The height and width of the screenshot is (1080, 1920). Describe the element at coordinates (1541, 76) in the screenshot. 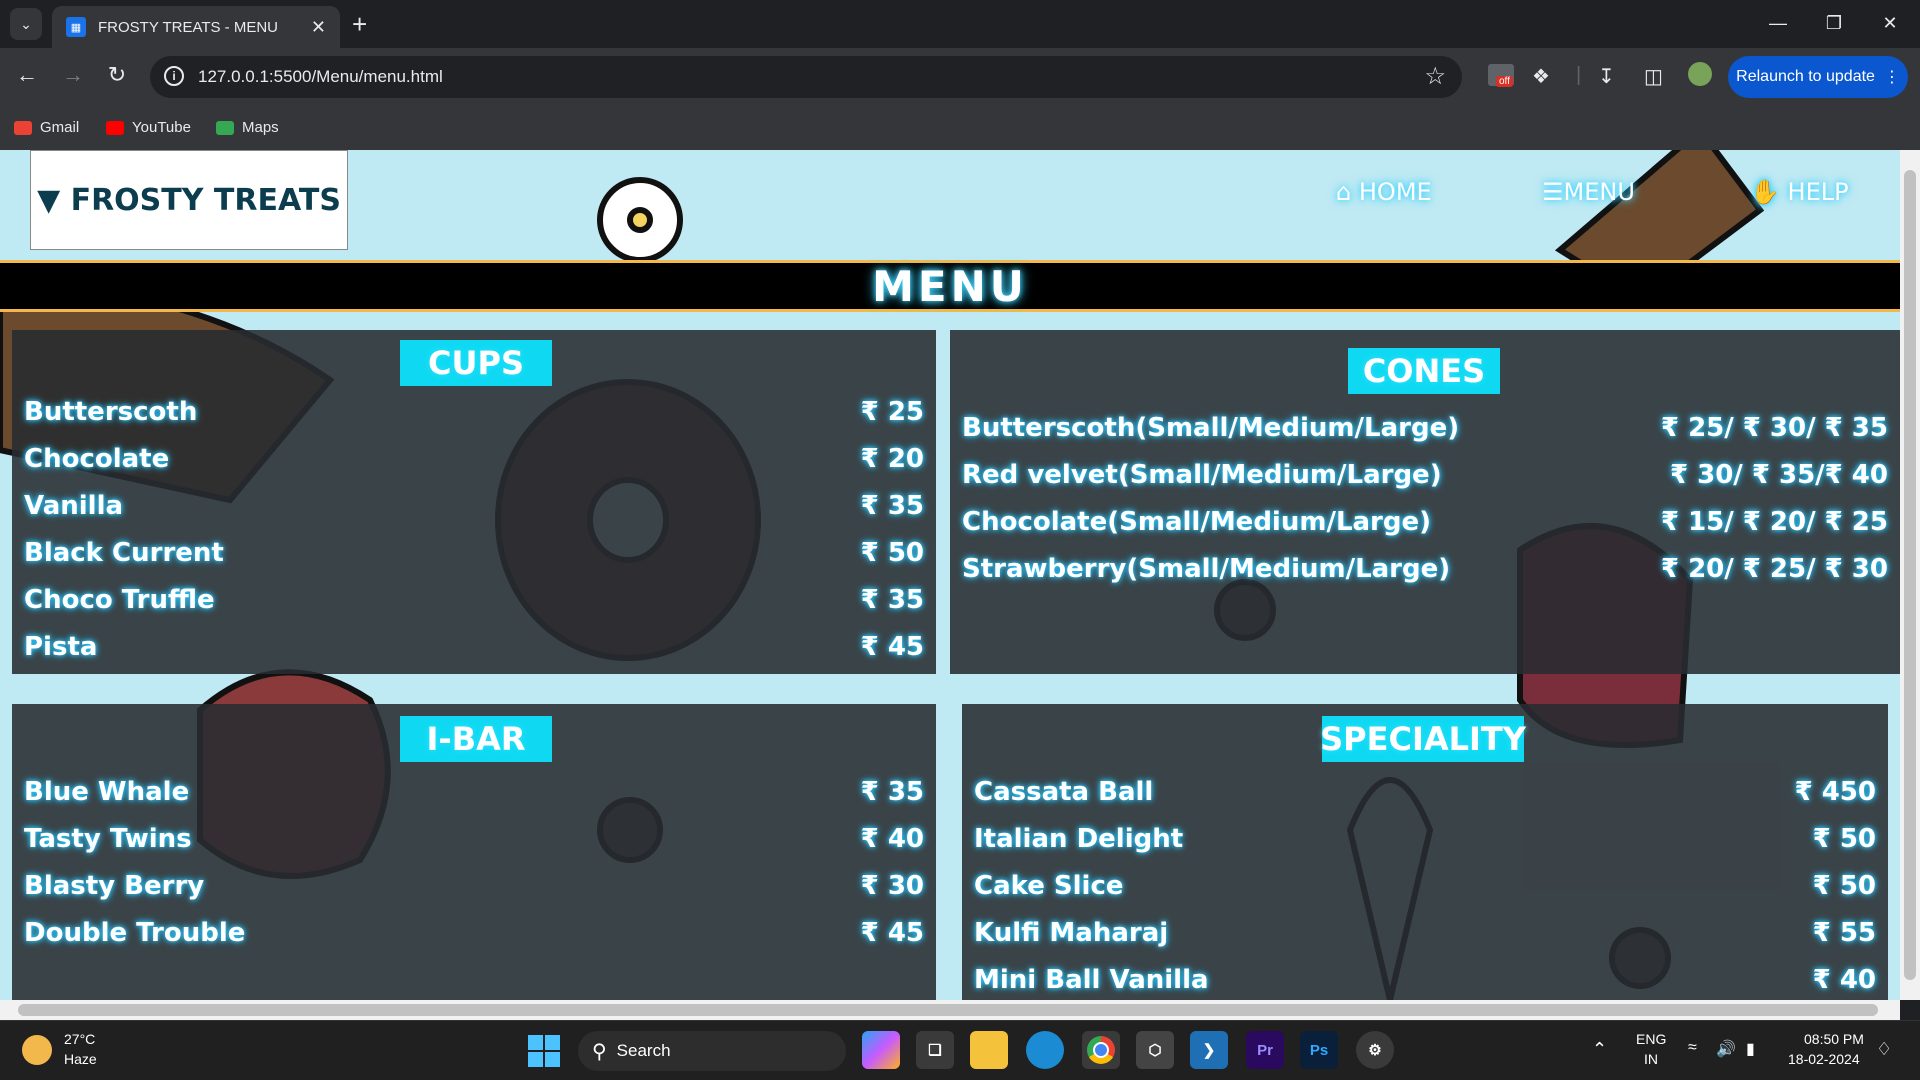

I see `extensions-puzzle-icon: ❖` at that location.